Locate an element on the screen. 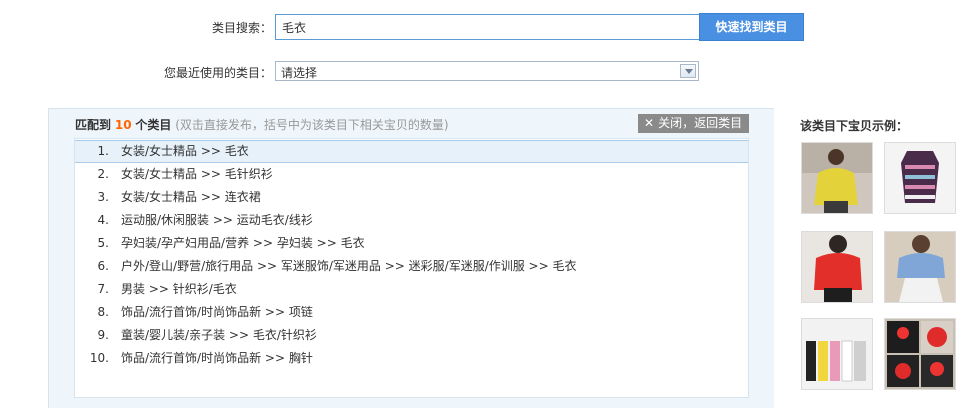  close-button-label: 关闭，返回类目 is located at coordinates (700, 123).